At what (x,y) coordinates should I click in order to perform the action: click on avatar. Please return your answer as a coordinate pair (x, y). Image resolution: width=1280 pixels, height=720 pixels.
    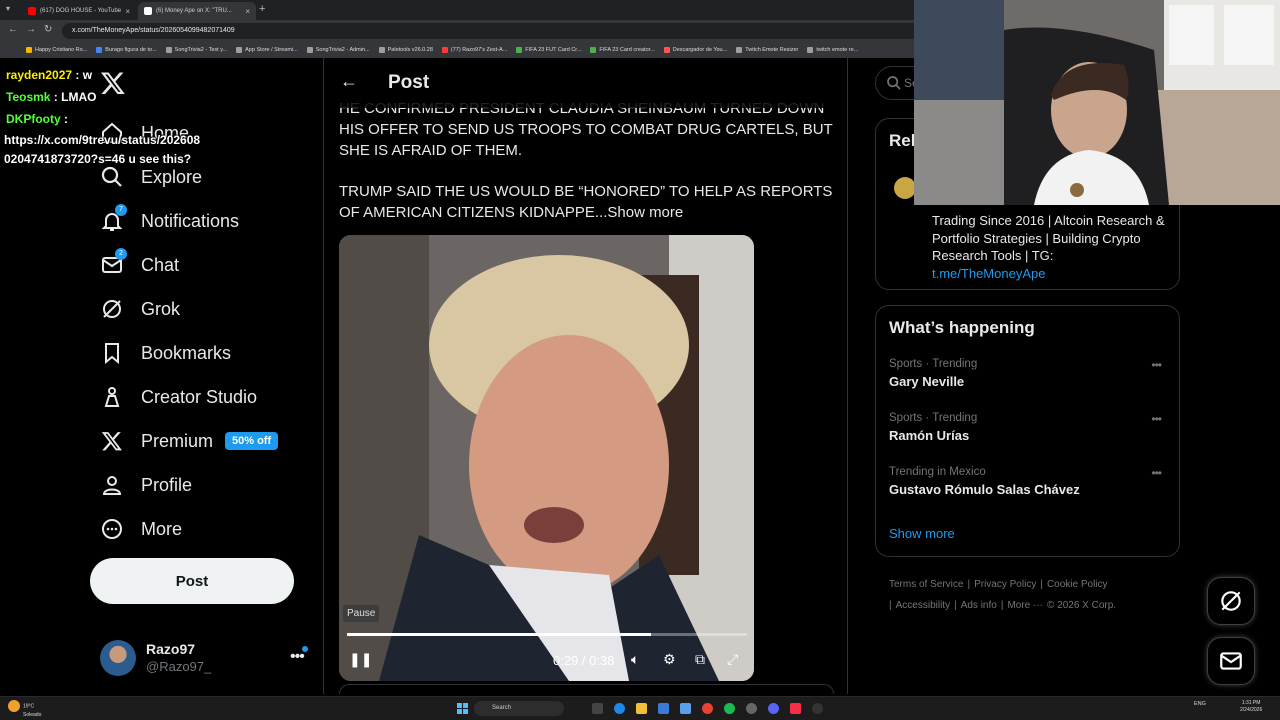
    Looking at the image, I should click on (905, 188).